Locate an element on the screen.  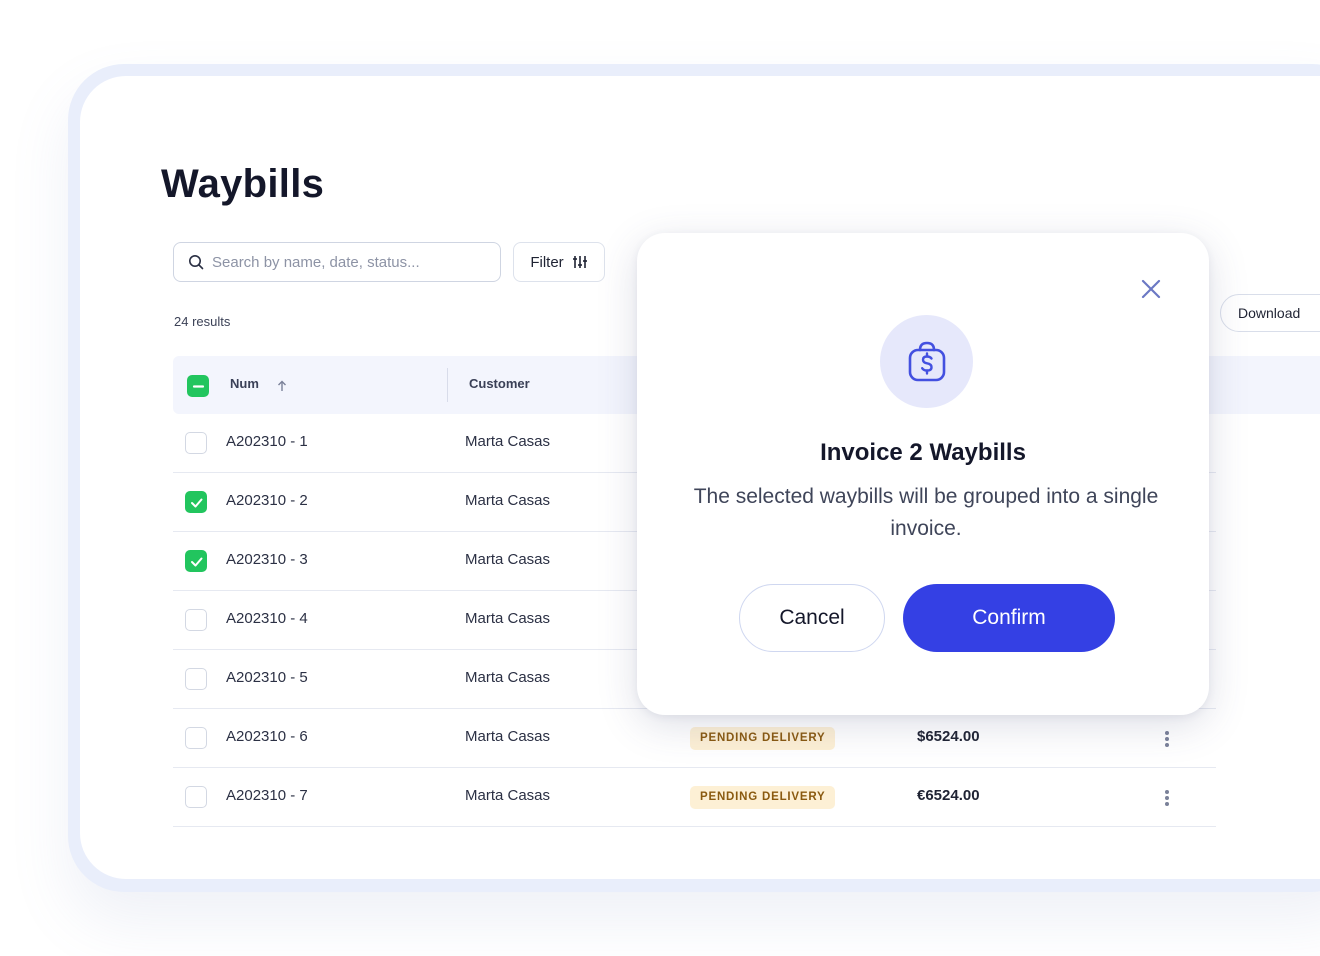
confirm-button: Confirm is located at coordinates (1009, 618).